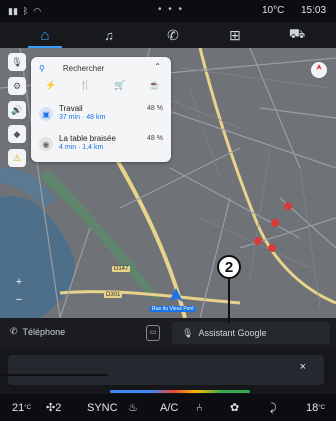  I want to click on charging-station-icon: ⚡, so click(50, 85).